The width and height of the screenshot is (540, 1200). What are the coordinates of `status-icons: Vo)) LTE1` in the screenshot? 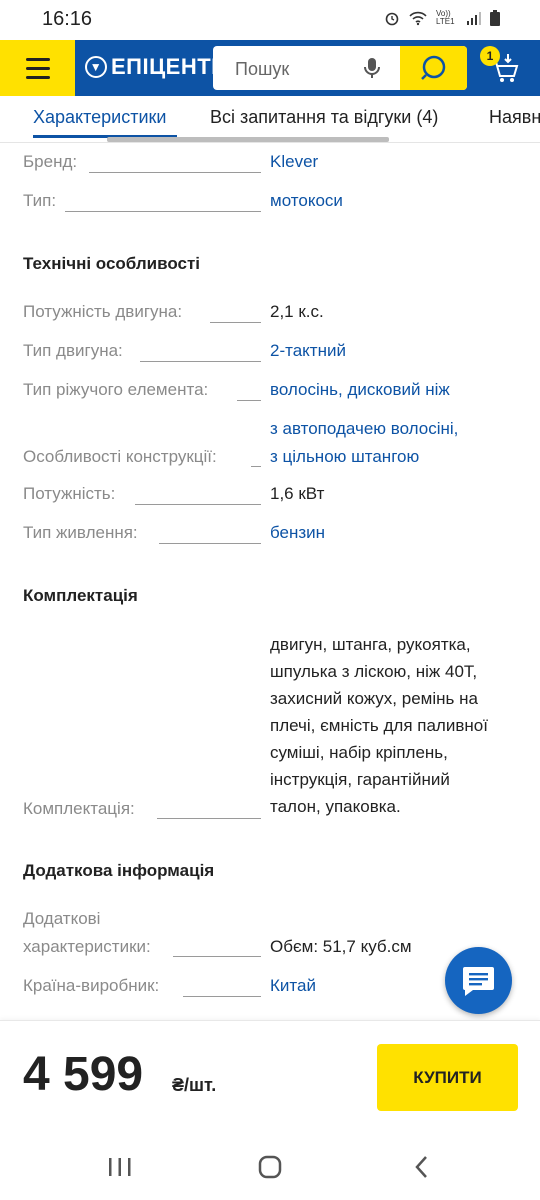 It's located at (442, 18).